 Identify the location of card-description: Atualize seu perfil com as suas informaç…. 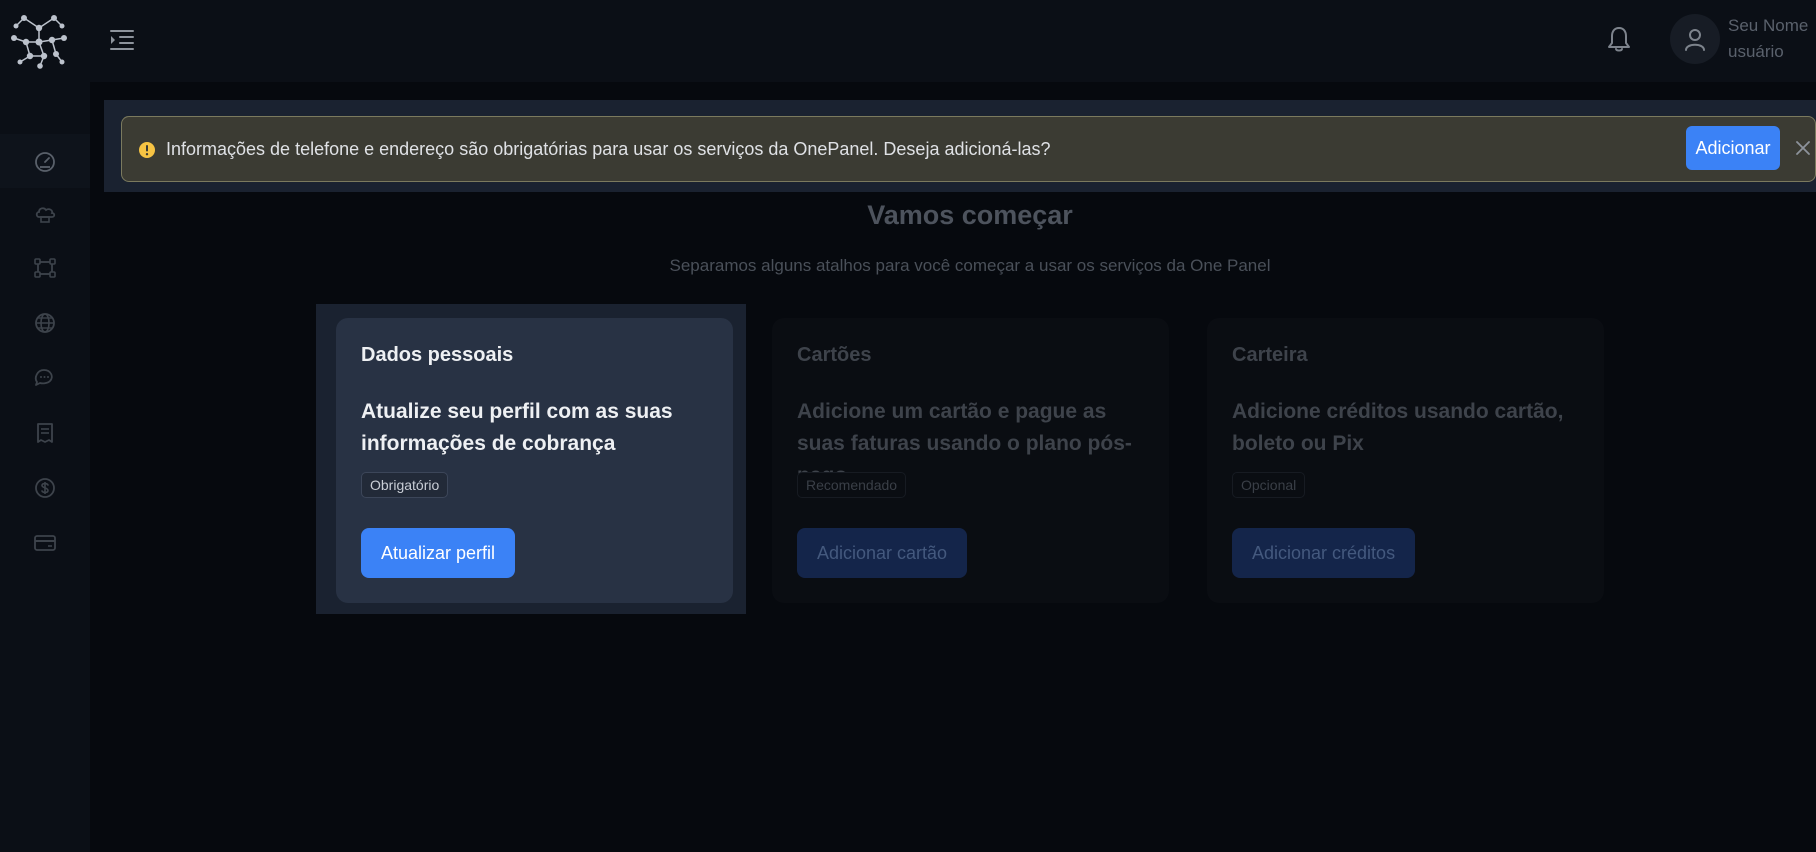
(517, 427).